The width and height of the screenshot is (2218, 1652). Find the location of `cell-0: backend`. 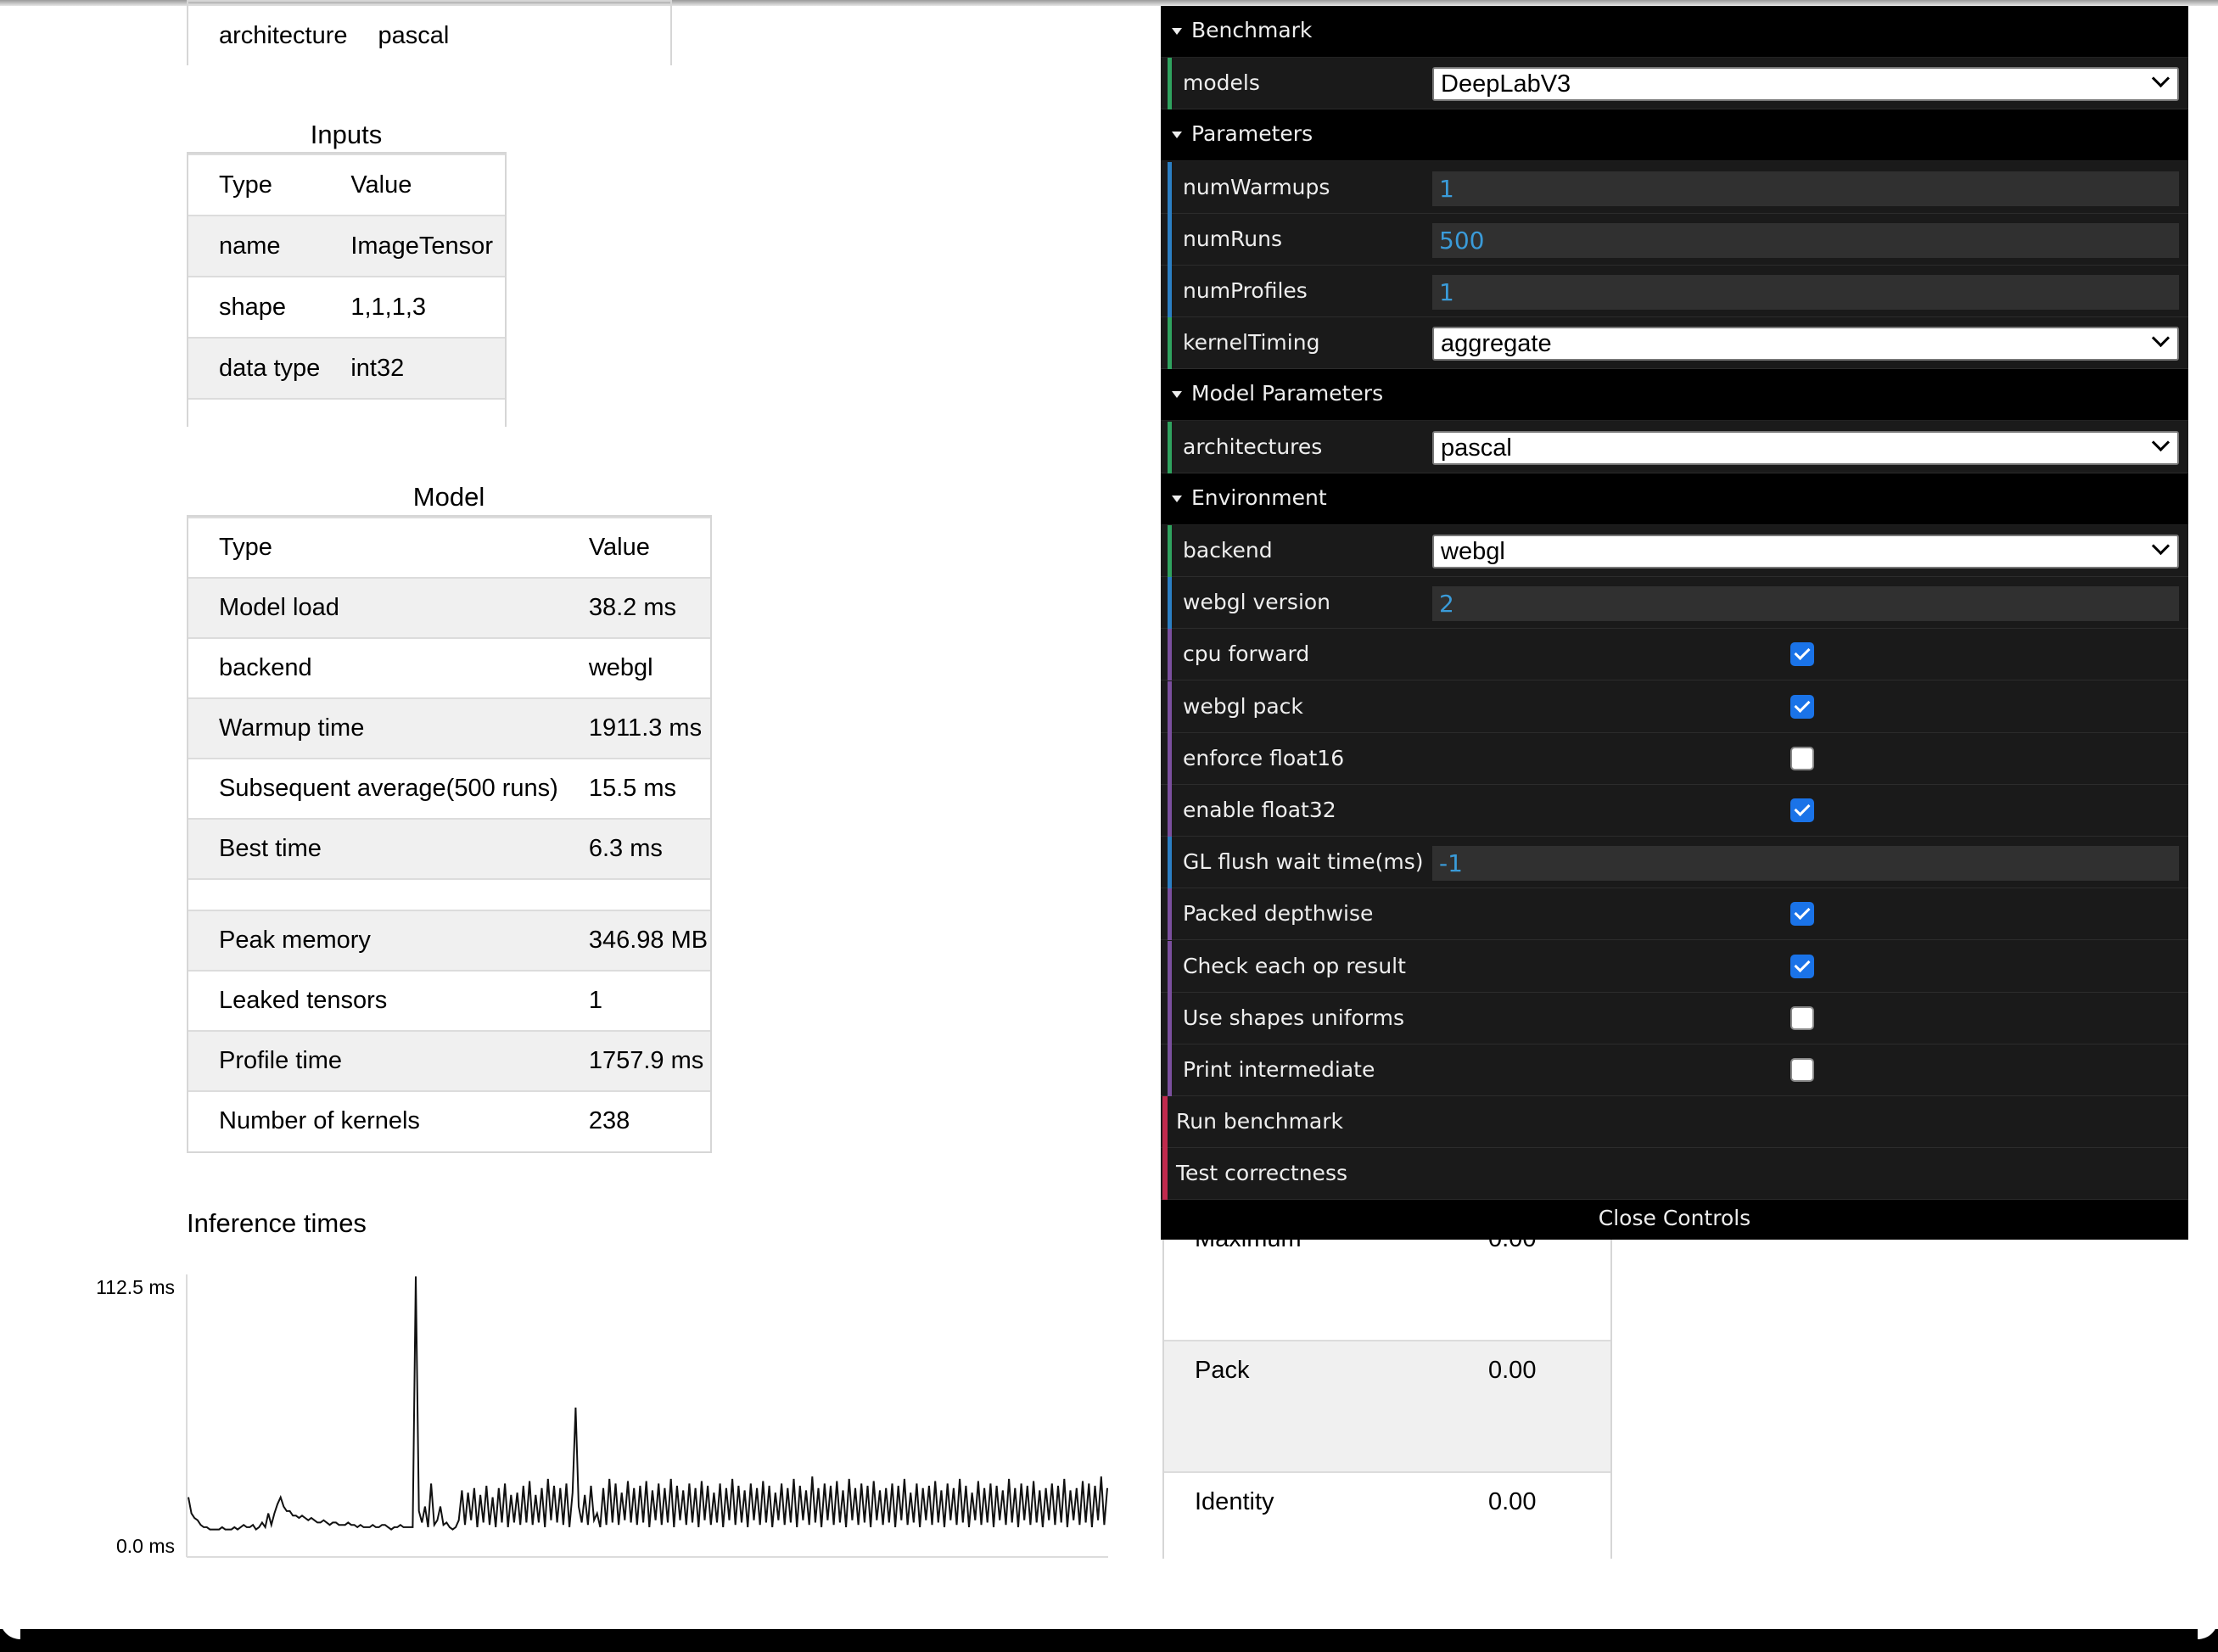

cell-0: backend is located at coordinates (373, 667).